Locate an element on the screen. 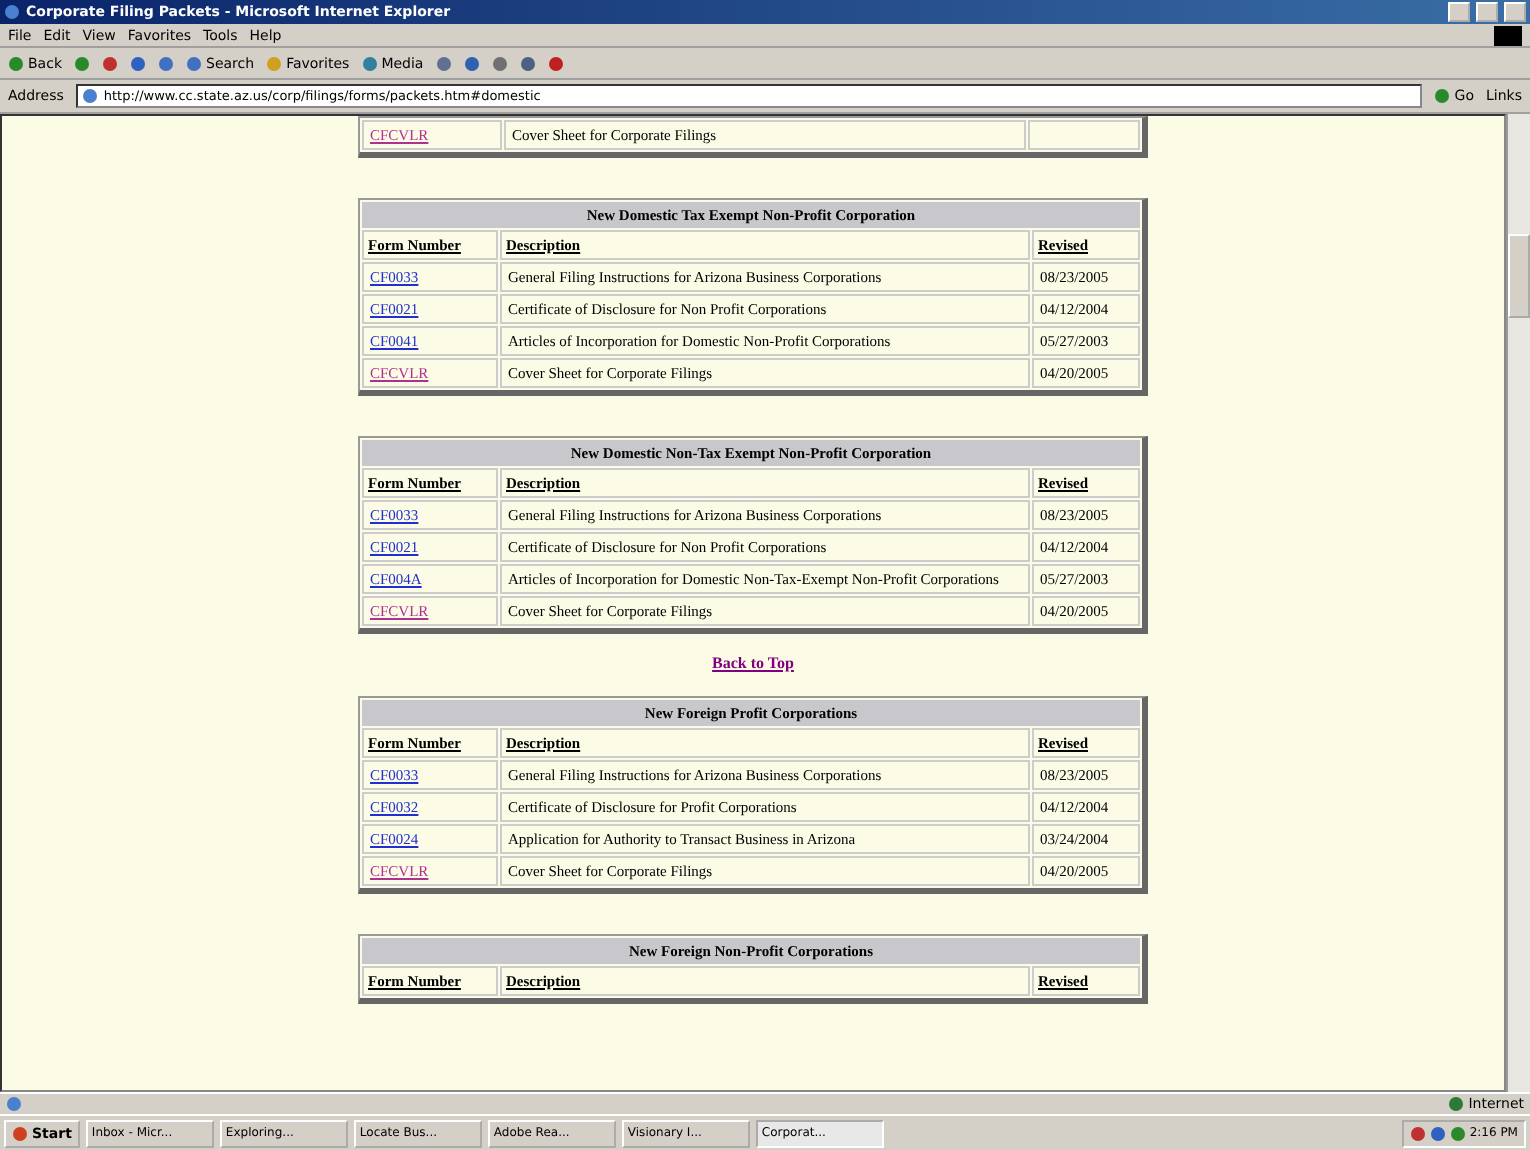 The image size is (1530, 1150). maximize-button is located at coordinates (1487, 12).